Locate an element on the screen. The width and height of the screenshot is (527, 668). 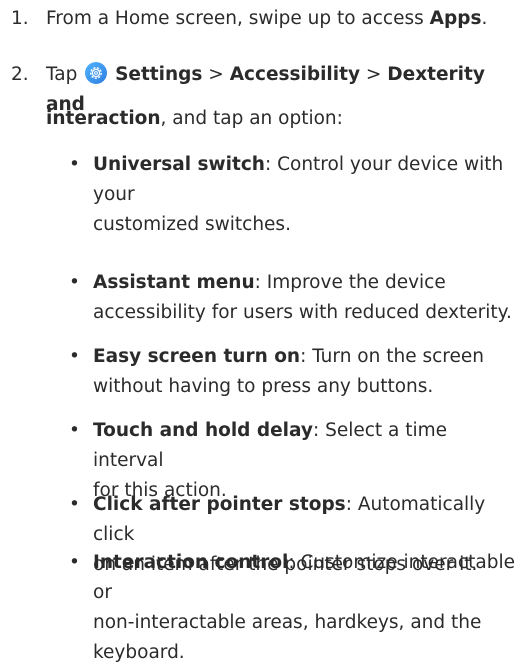
step-1-text: From a Home screen, swipe up to access is located at coordinates (238, 18).